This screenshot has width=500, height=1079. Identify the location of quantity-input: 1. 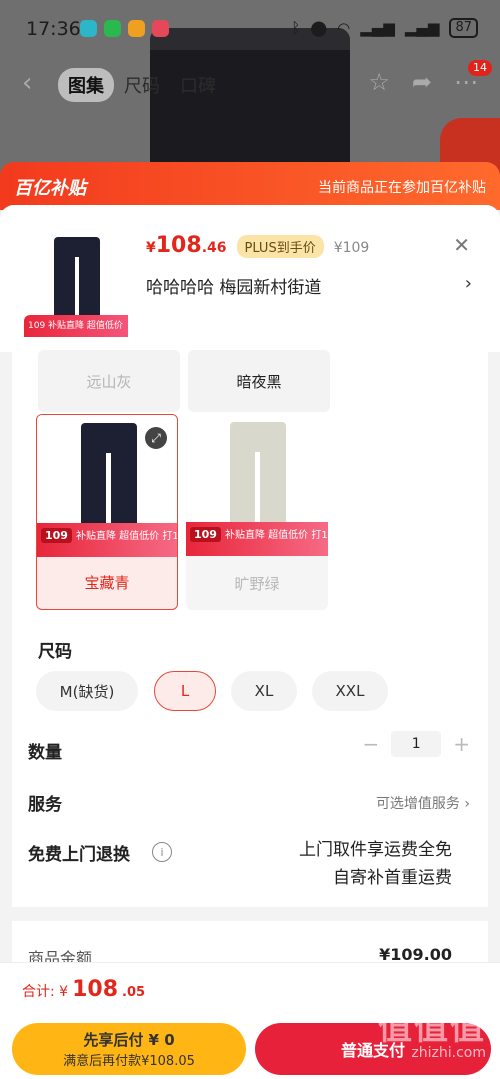
(416, 744).